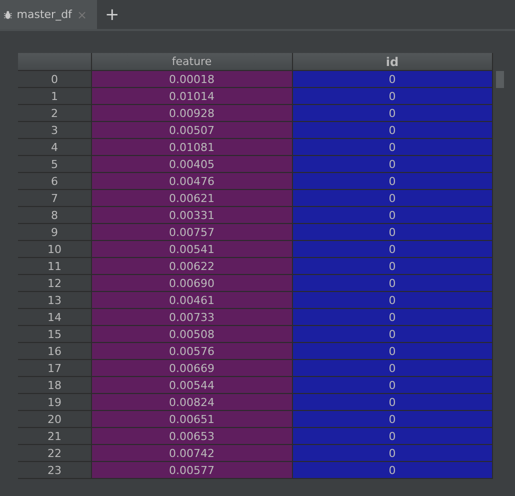  Describe the element at coordinates (192, 113) in the screenshot. I see `table-cell: 0.00928` at that location.